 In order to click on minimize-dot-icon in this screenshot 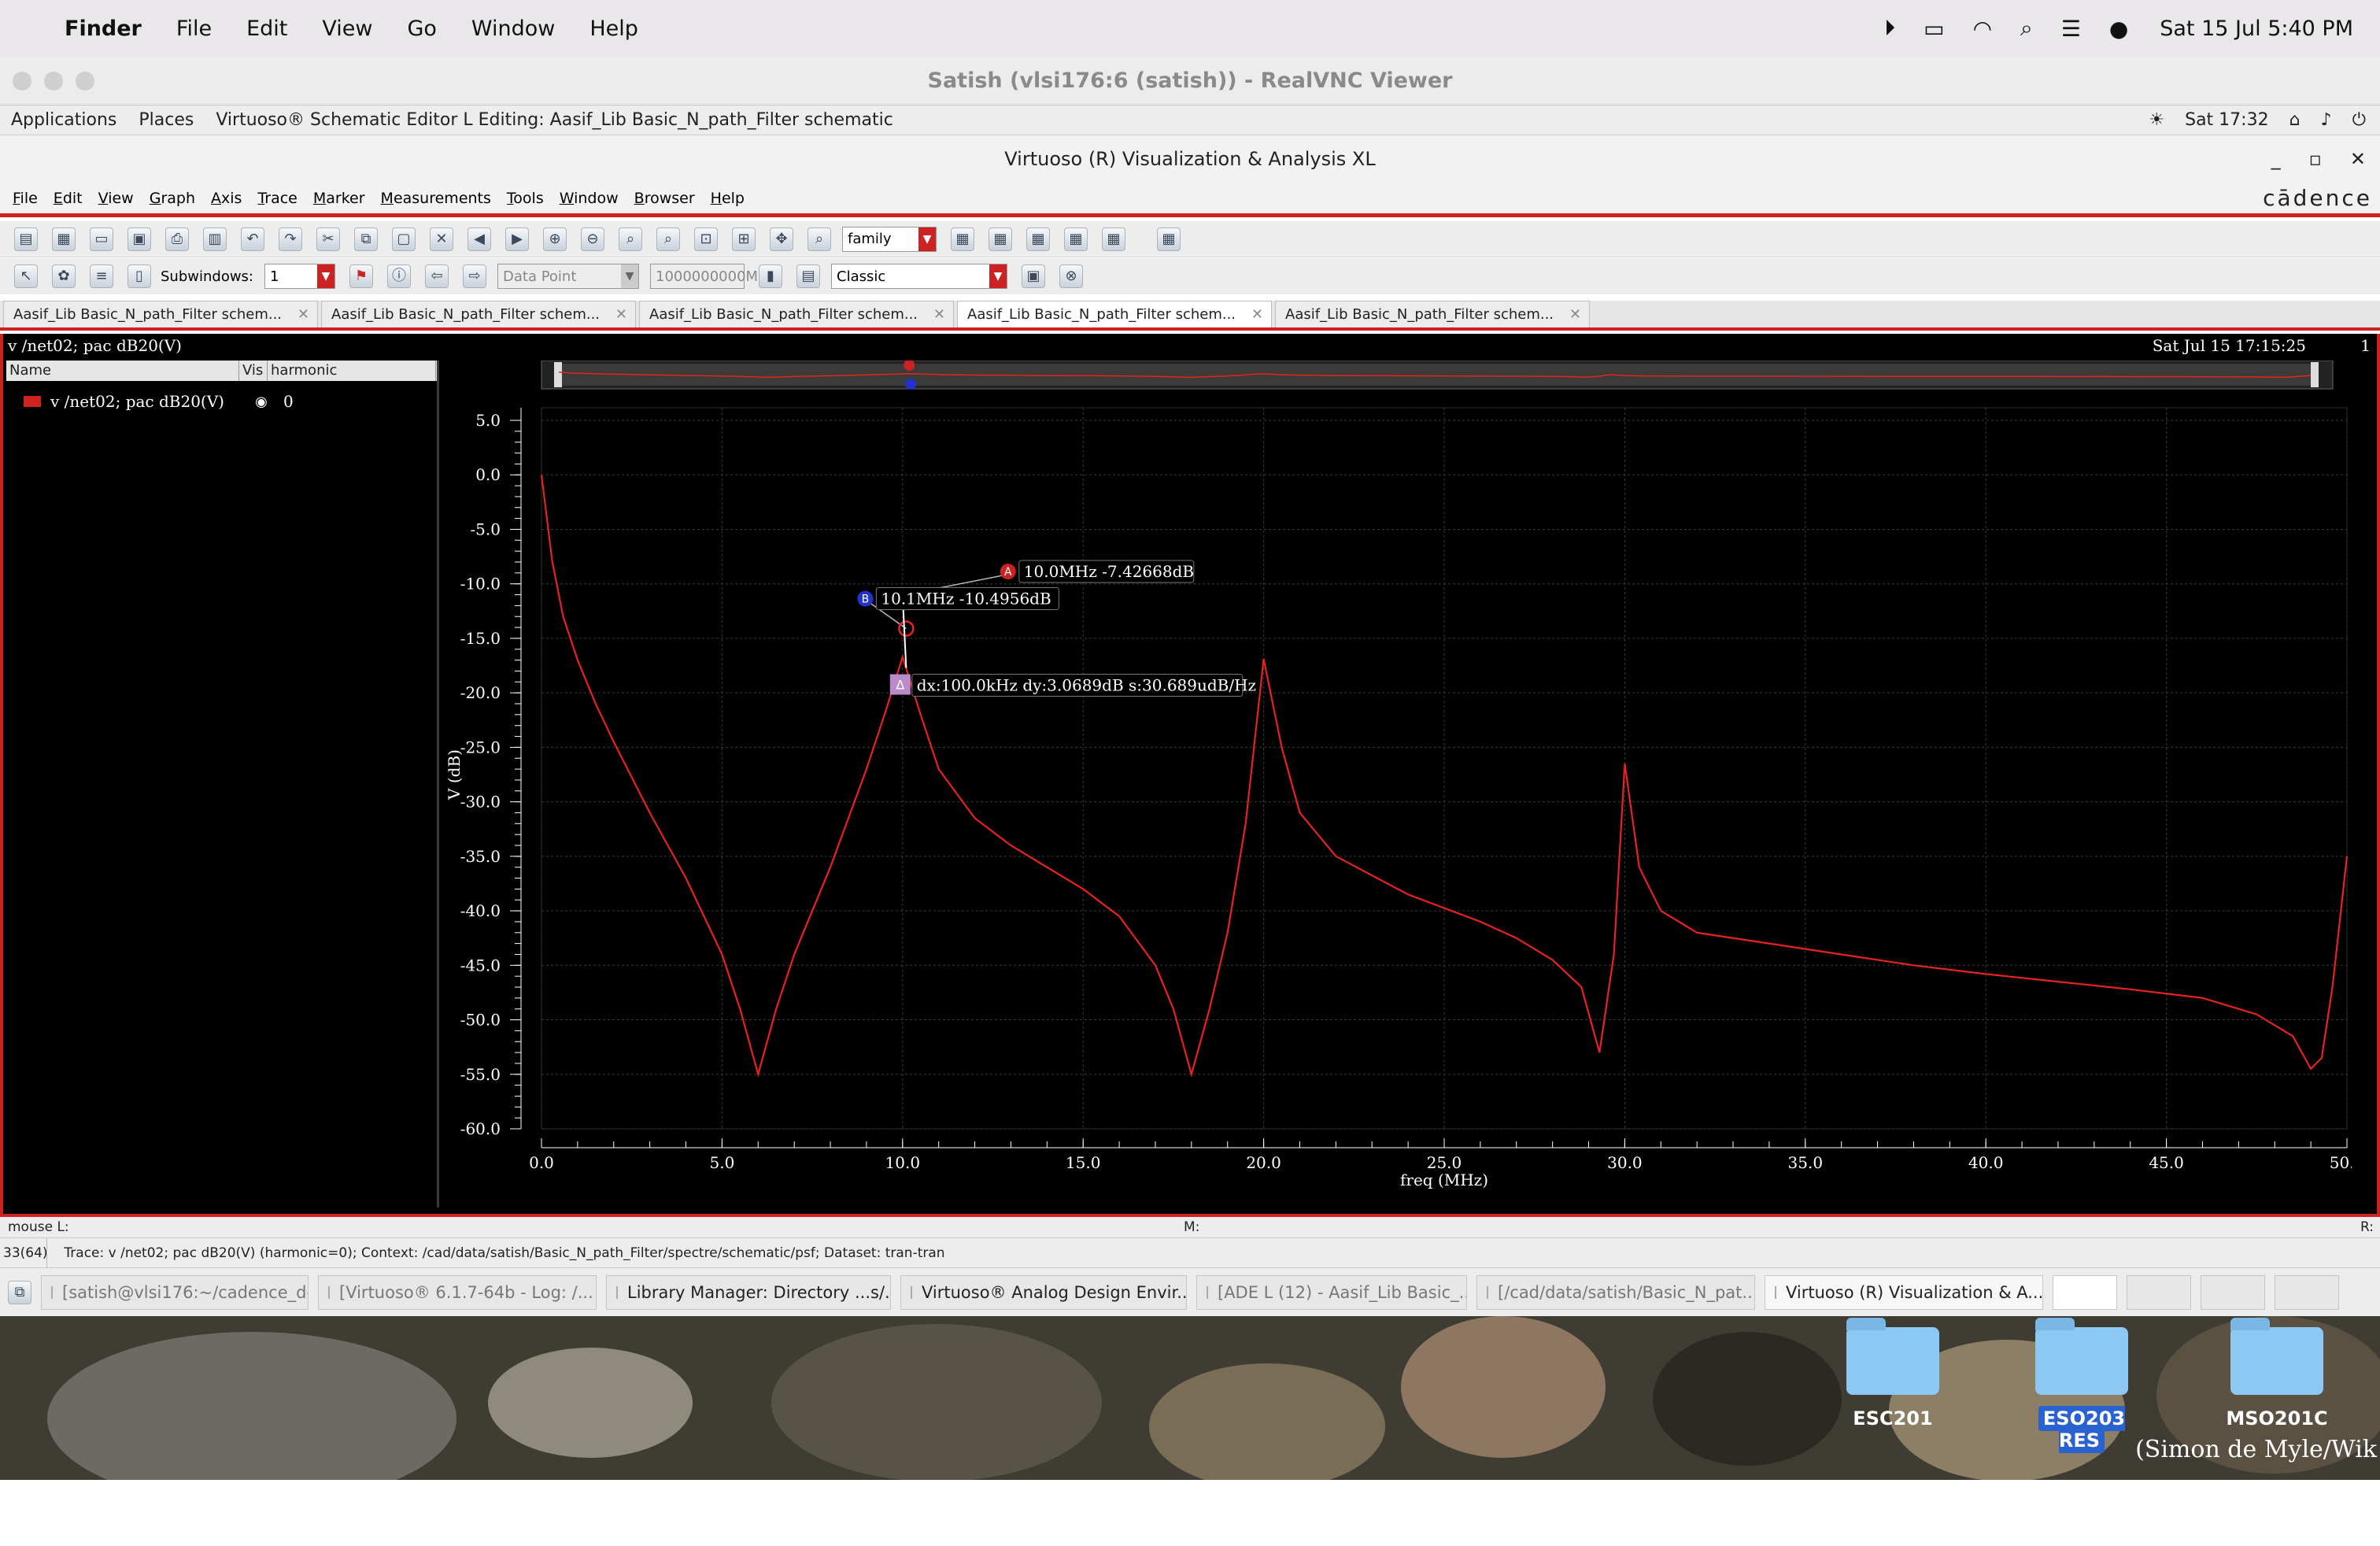, I will do `click(53, 81)`.